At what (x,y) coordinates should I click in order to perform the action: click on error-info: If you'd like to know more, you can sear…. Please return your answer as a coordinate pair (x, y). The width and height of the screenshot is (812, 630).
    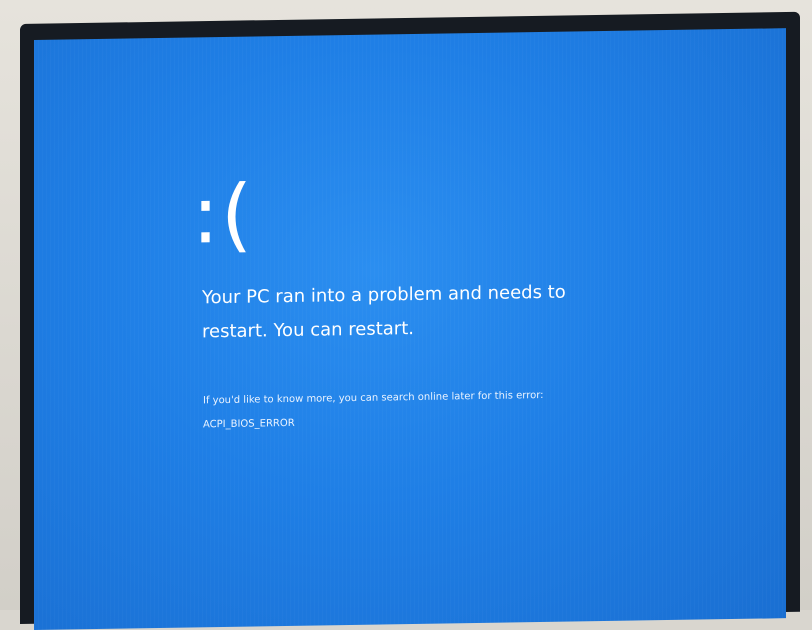
    Looking at the image, I should click on (373, 410).